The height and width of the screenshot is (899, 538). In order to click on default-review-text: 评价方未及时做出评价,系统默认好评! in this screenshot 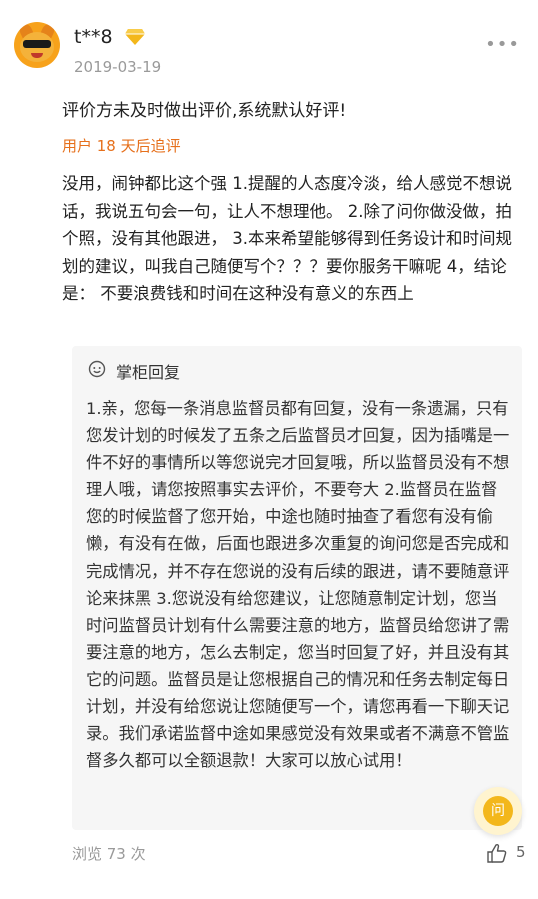, I will do `click(204, 111)`.